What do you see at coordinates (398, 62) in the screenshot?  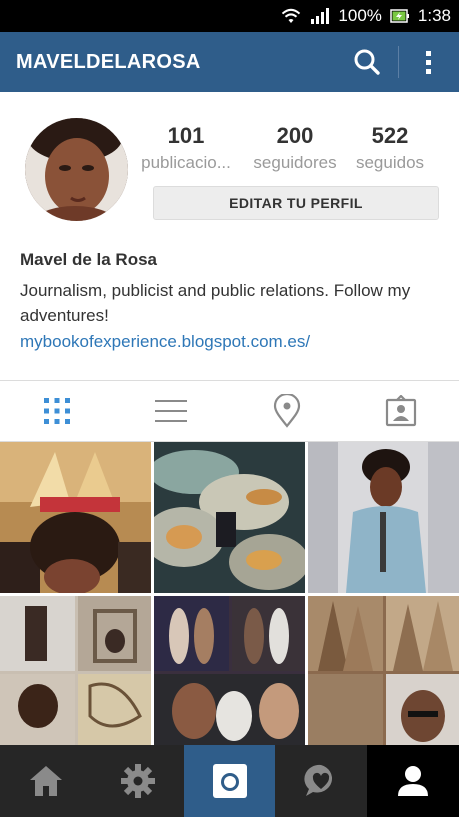 I see `app-bar-divider` at bounding box center [398, 62].